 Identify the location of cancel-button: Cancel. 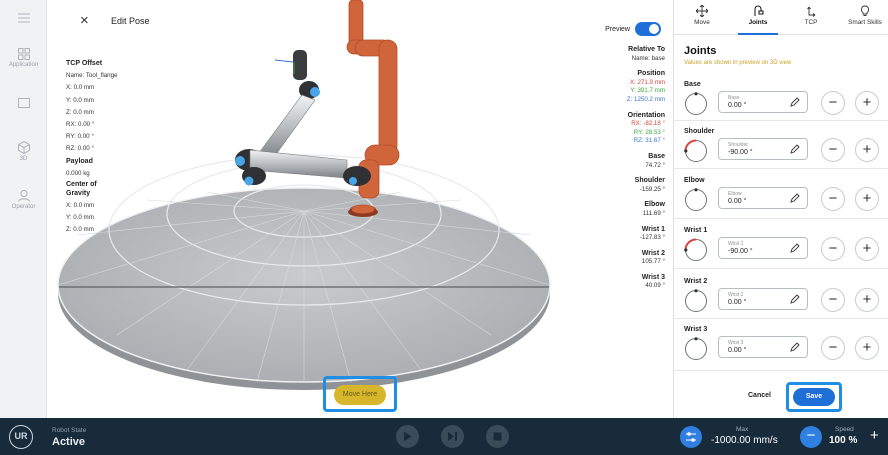
(759, 395).